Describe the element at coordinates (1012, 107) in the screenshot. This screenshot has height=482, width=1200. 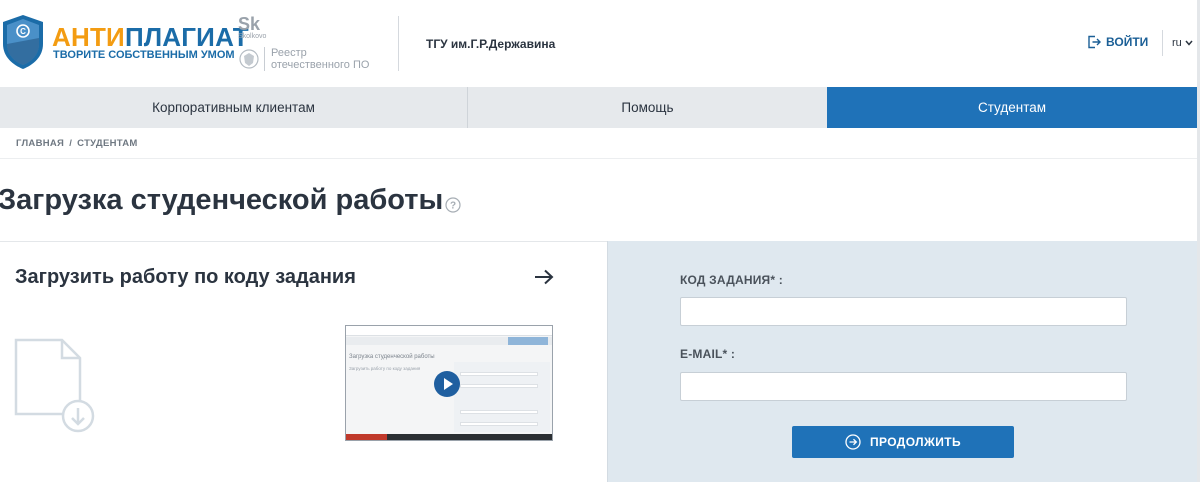
I see `nav-students: Студентам` at that location.